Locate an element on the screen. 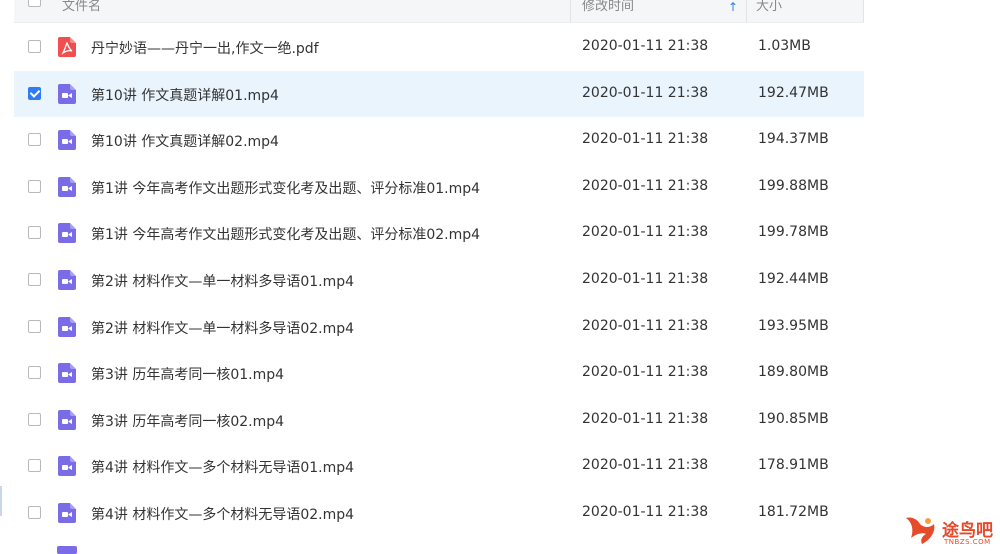 Image resolution: width=1000 pixels, height=554 pixels. file-size: 193.95MB is located at coordinates (793, 325).